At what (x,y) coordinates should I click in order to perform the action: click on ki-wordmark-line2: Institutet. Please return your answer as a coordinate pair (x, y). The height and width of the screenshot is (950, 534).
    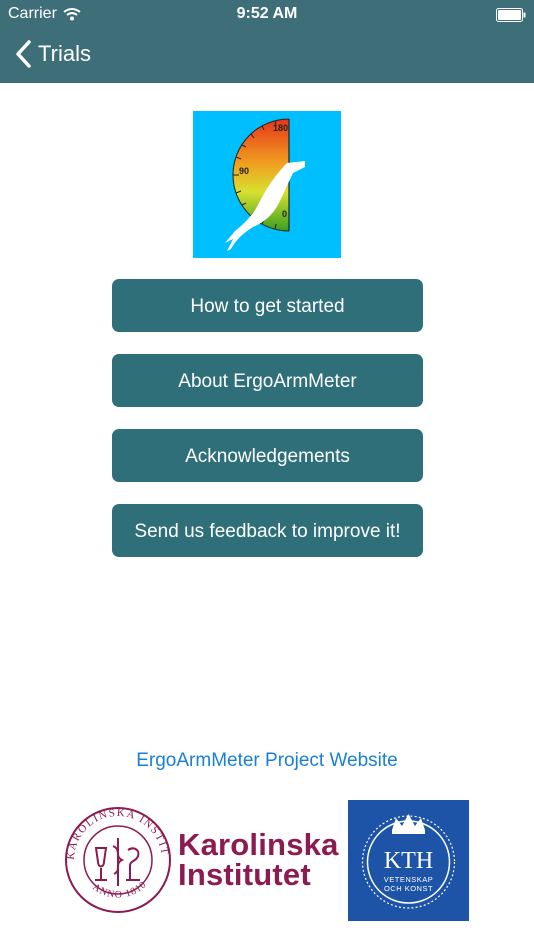
    Looking at the image, I should click on (244, 874).